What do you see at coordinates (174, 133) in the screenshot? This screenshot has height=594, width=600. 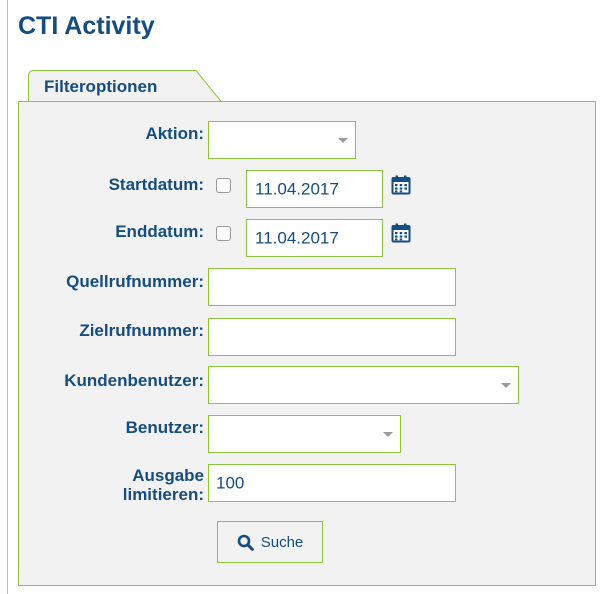 I see `aktion-label: Aktion:` at bounding box center [174, 133].